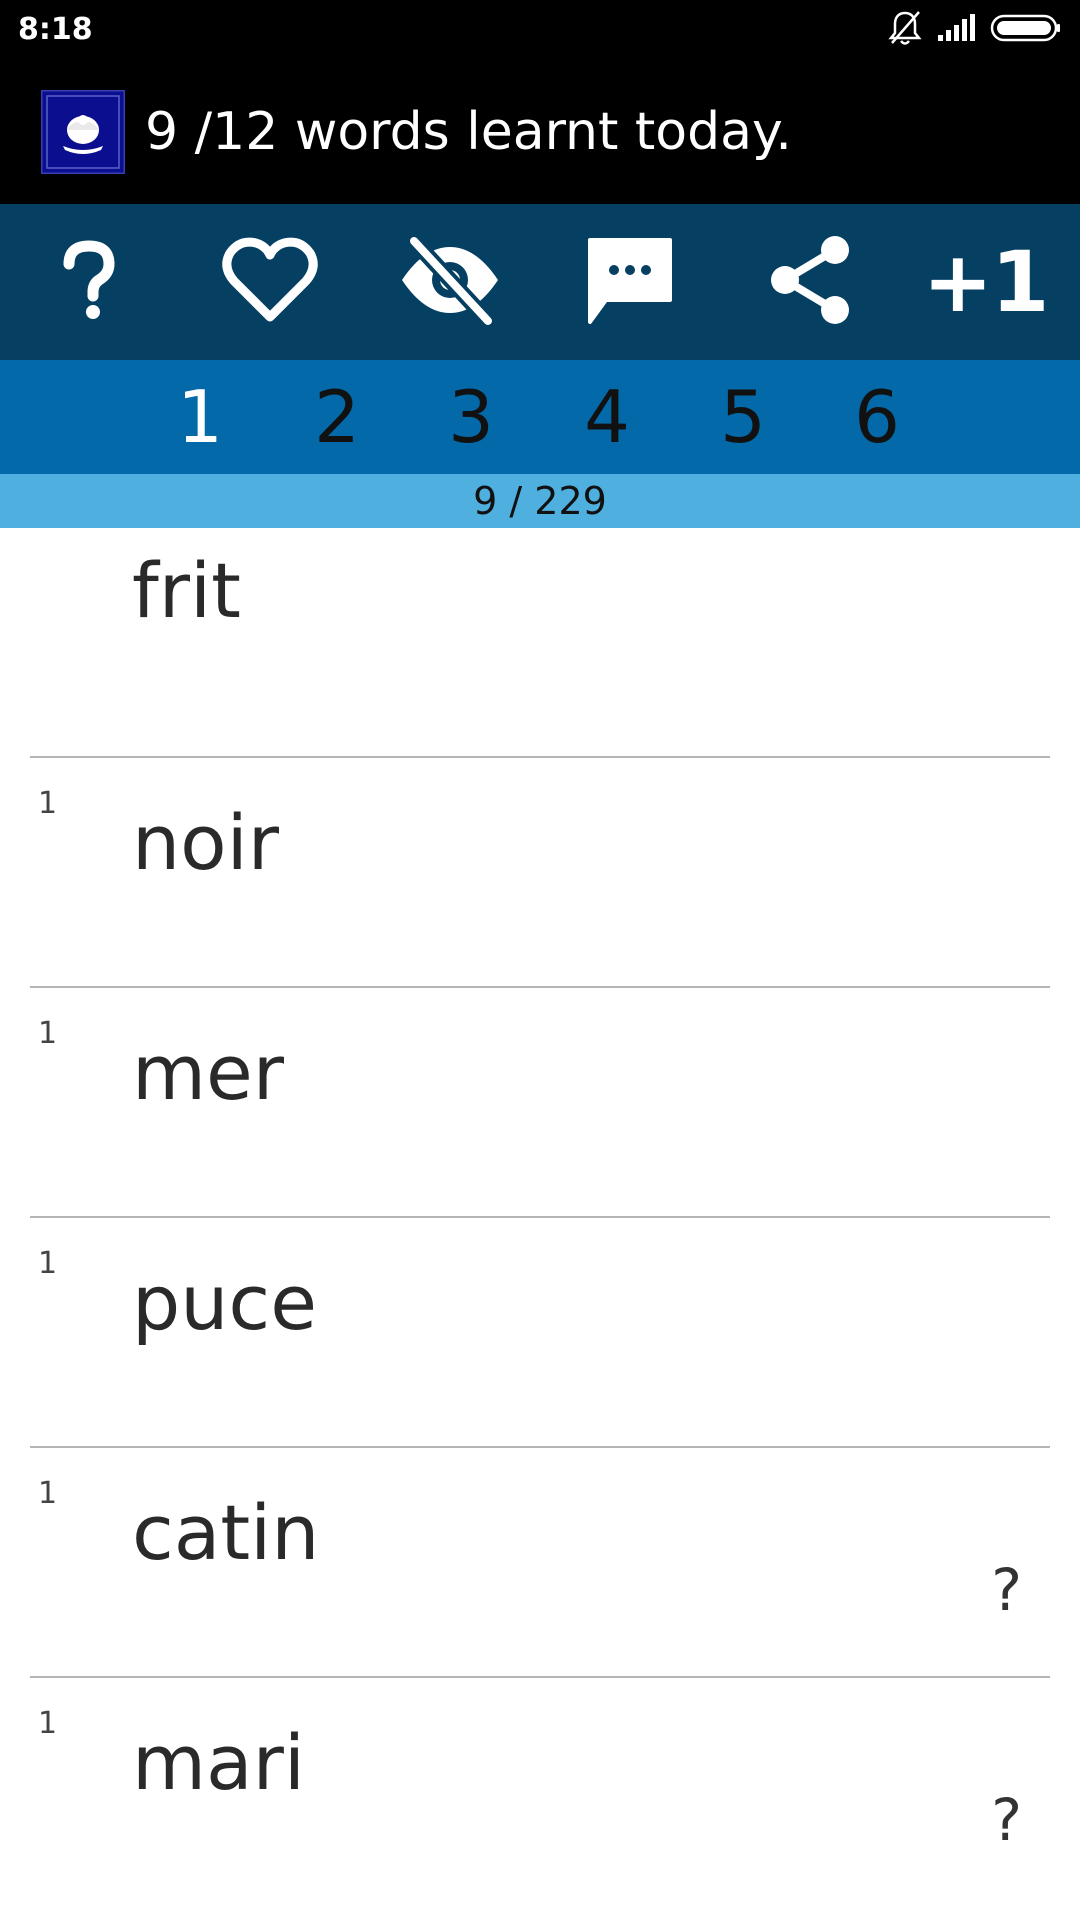 This screenshot has height=1920, width=1080. Describe the element at coordinates (956, 30) in the screenshot. I see `signal-icon` at that location.